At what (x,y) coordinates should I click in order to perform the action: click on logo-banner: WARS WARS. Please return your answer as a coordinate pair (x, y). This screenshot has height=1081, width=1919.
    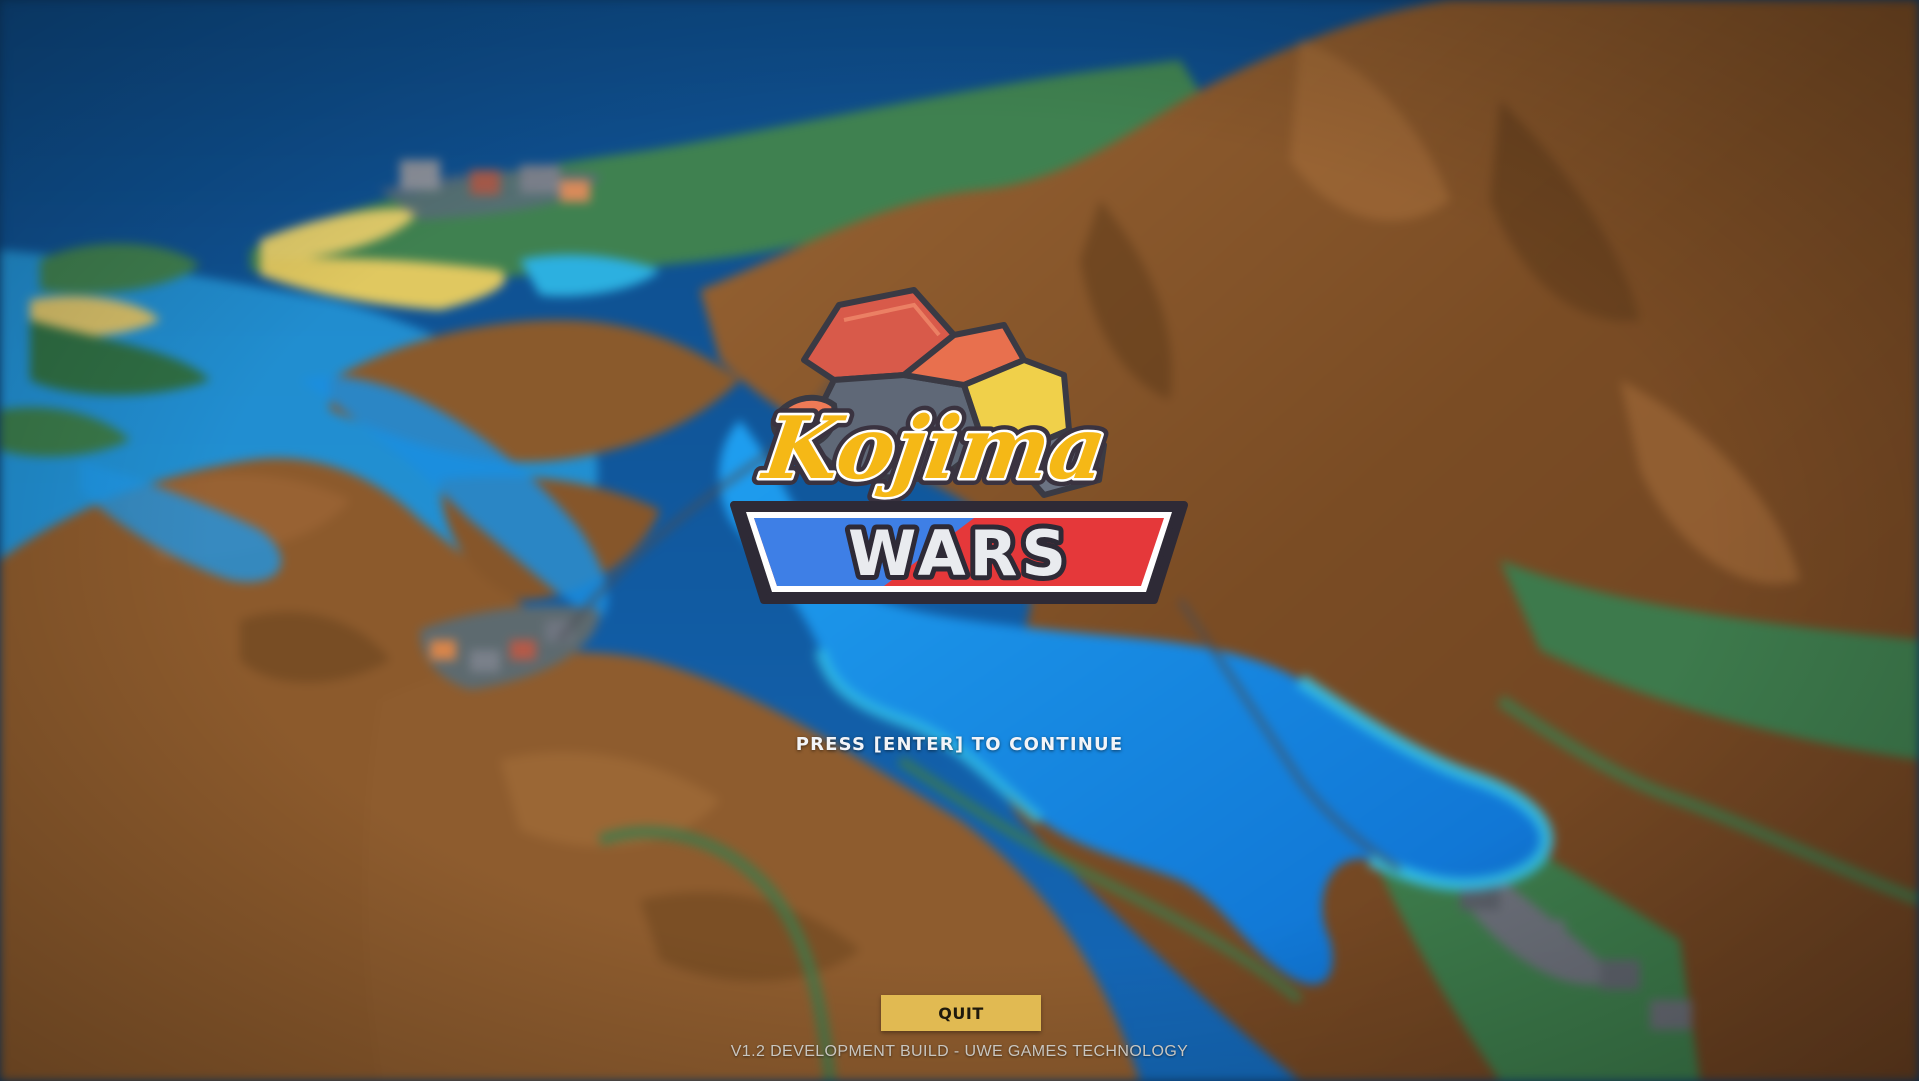
    Looking at the image, I should click on (959, 552).